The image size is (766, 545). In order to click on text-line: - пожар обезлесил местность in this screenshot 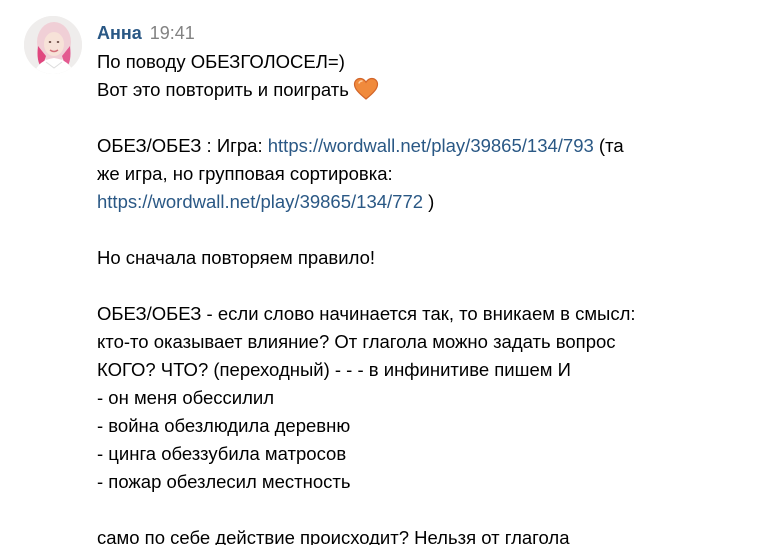, I will do `click(427, 482)`.